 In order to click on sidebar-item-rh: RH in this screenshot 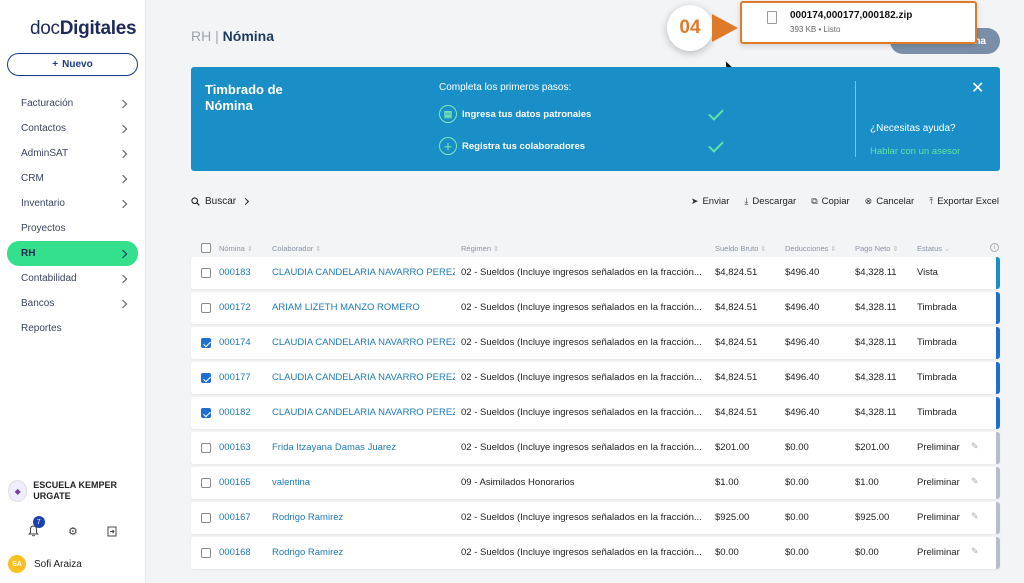, I will do `click(72, 253)`.